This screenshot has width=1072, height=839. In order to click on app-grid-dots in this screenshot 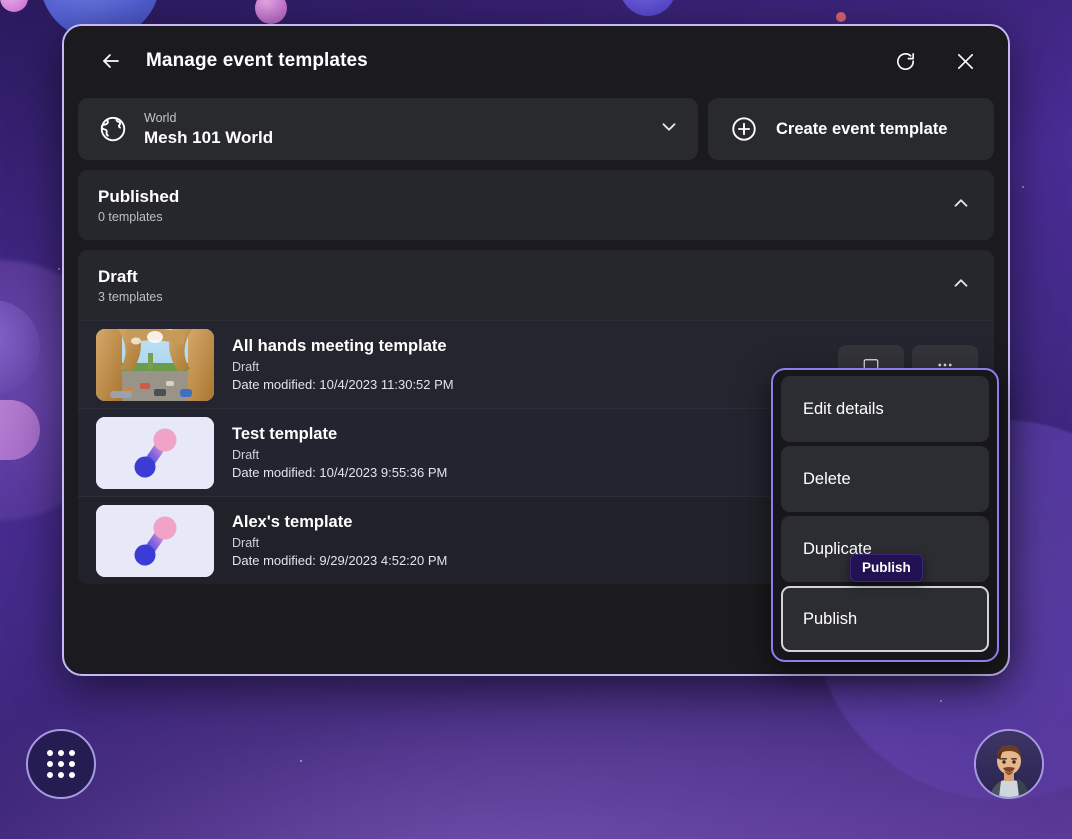, I will do `click(61, 764)`.